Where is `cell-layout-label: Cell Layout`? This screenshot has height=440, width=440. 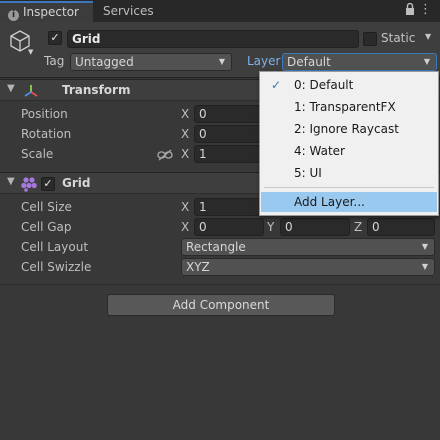
cell-layout-label: Cell Layout is located at coordinates (55, 247).